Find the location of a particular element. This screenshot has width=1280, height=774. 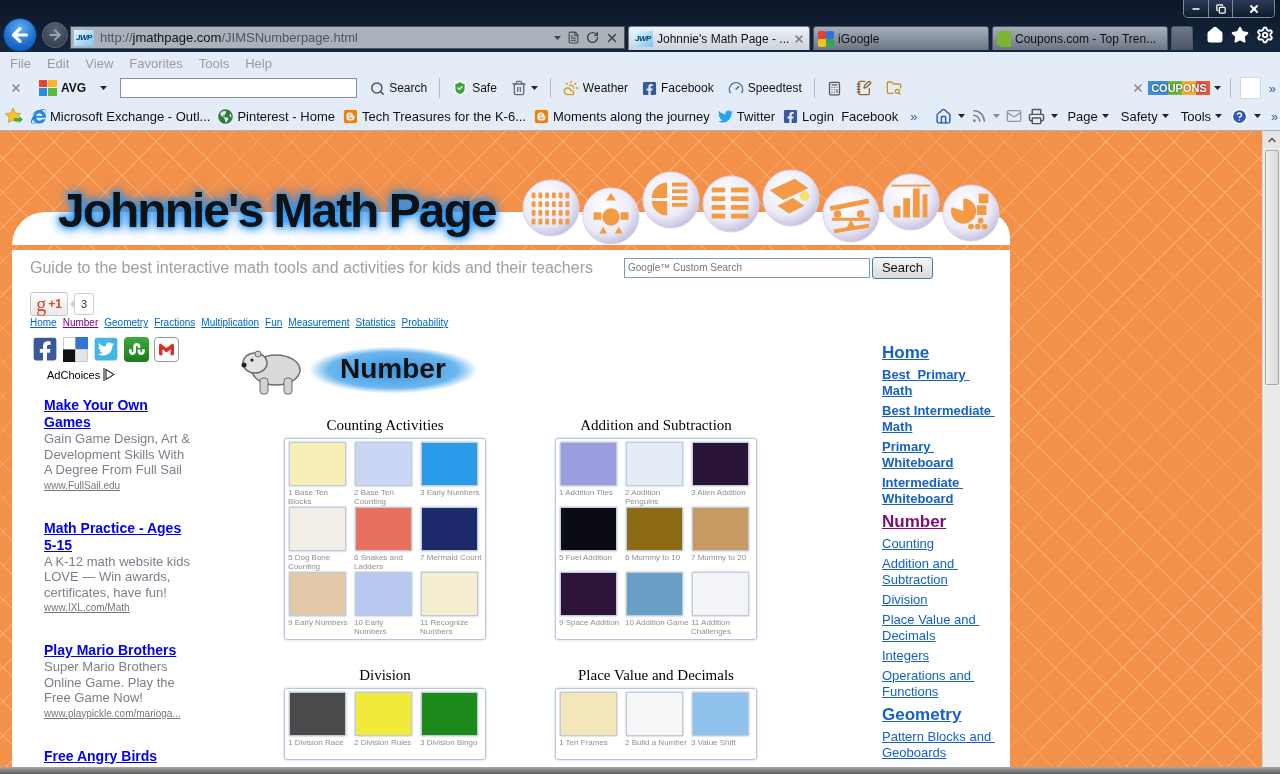

command-menu-button: Page is located at coordinates (1088, 116).